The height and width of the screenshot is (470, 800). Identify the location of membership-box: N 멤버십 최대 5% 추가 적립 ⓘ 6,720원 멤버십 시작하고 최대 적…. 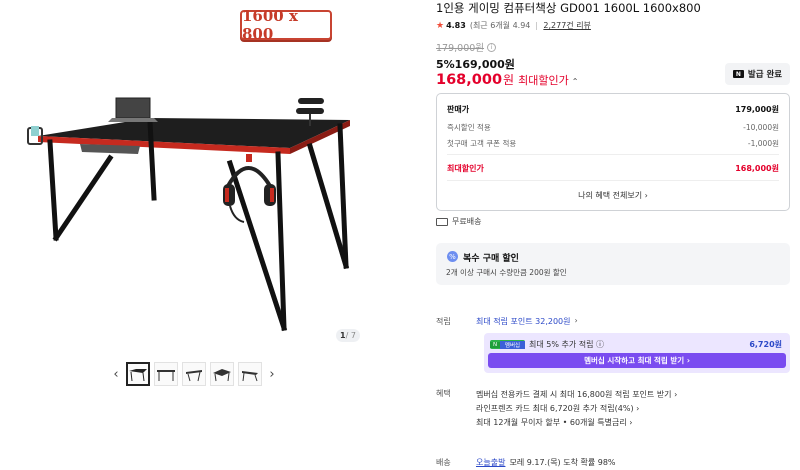
(637, 353).